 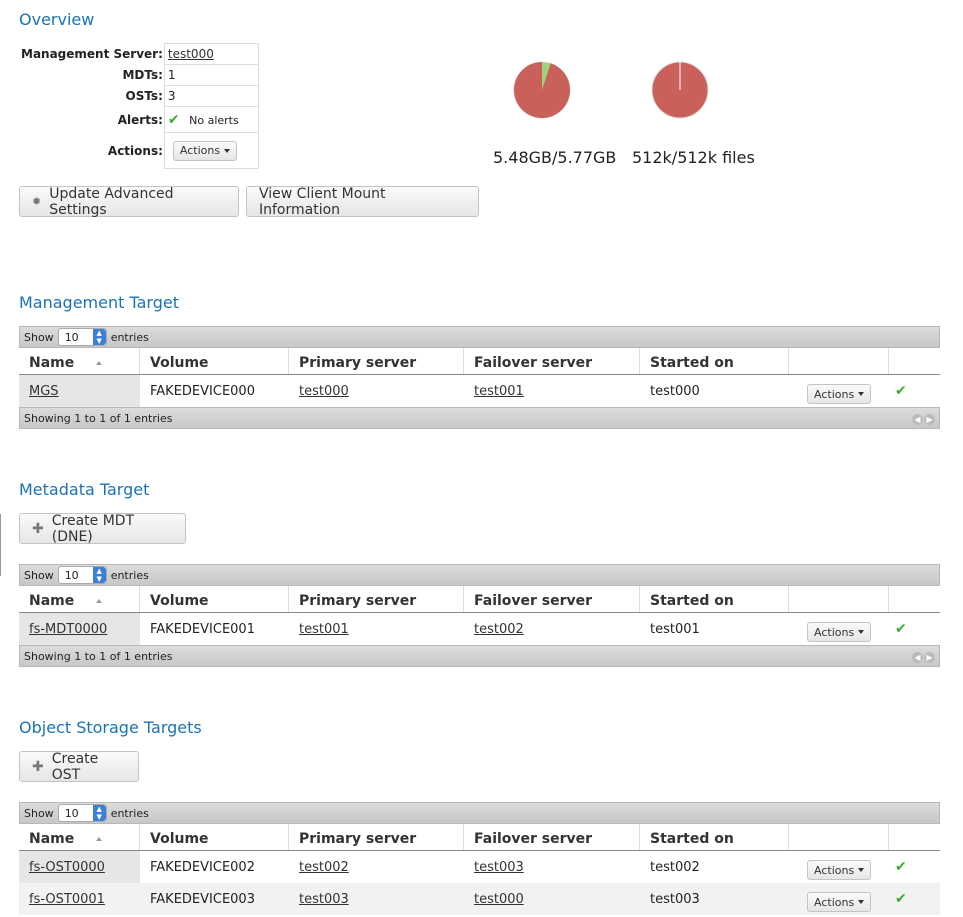 I want to click on update-advanced-settings-button: ✹ Update Advanced Settings, so click(x=129, y=201).